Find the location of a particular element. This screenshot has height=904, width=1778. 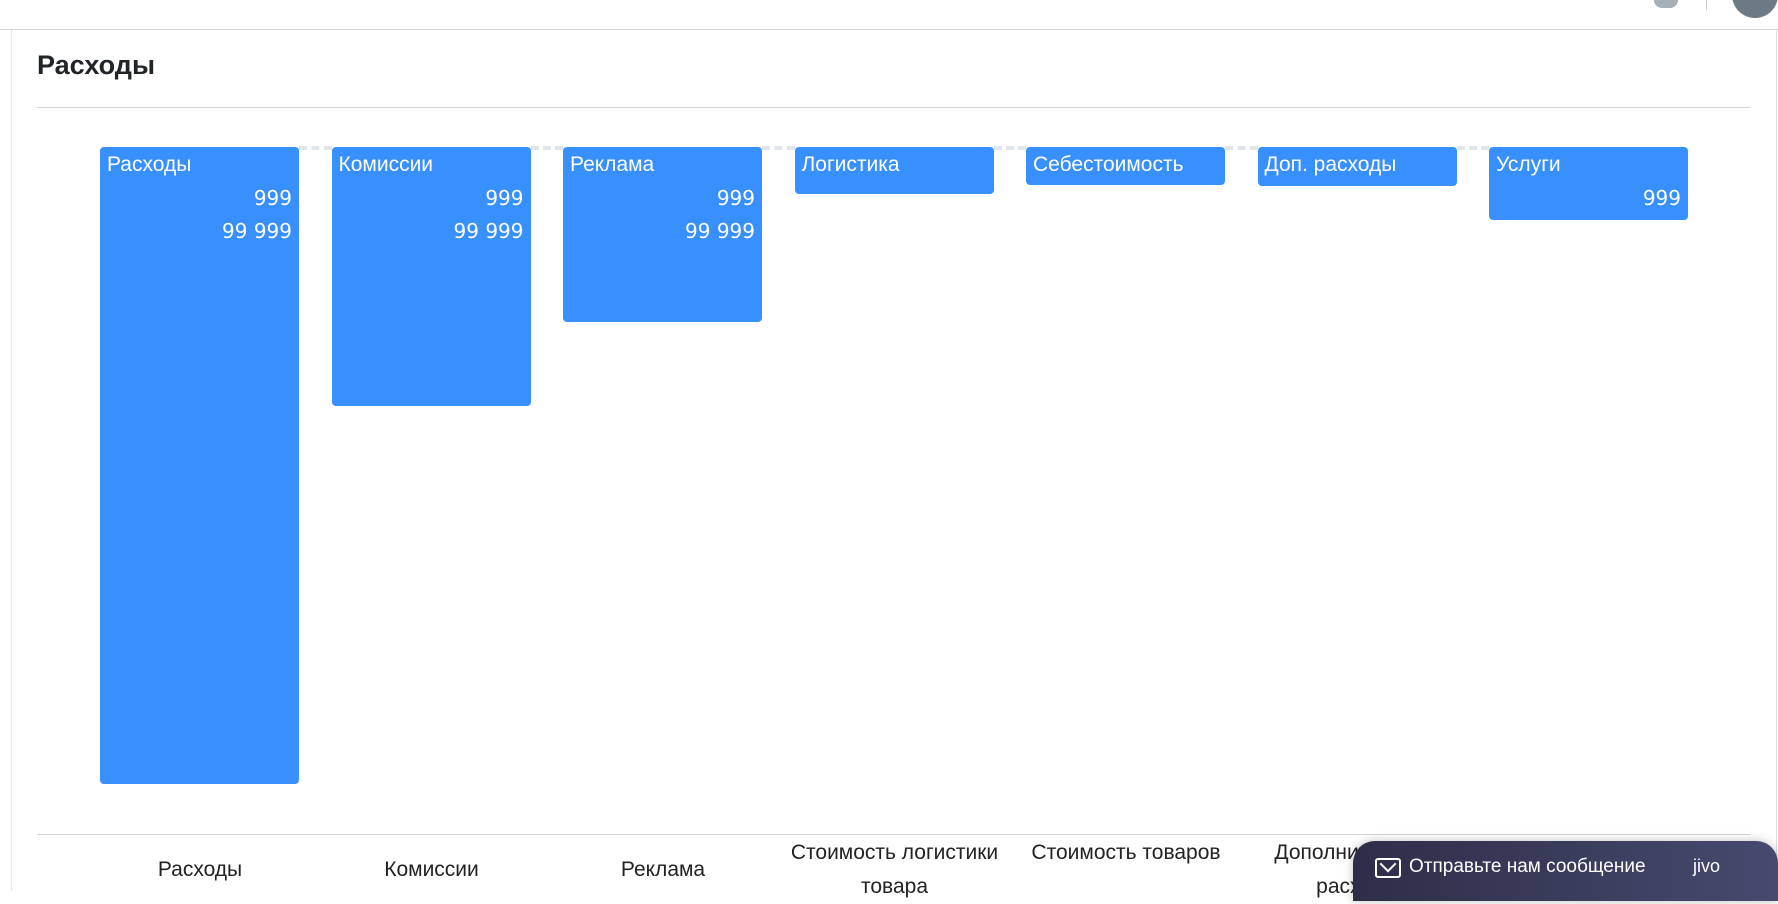

x-tick-label: Стоимость логистики товара is located at coordinates (894, 869).